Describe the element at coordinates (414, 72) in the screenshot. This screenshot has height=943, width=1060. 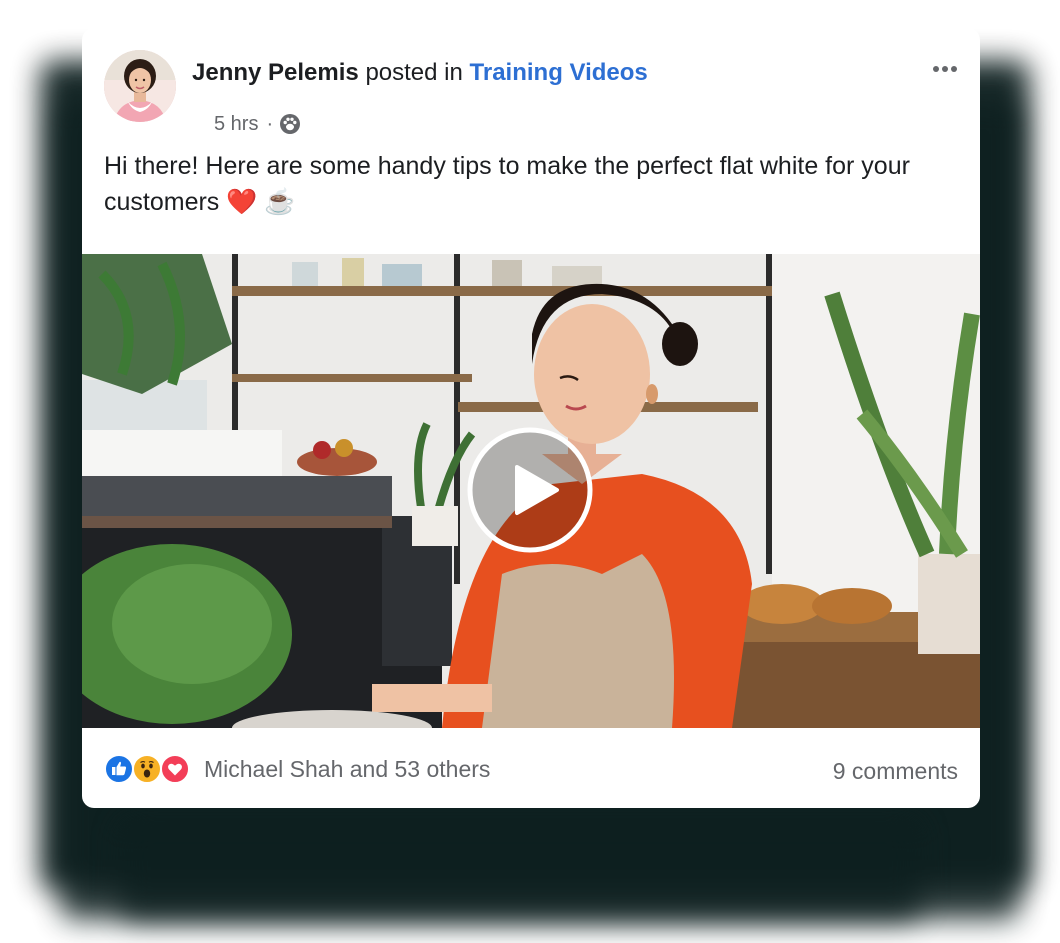
I see `posted-in-label: posted in` at that location.